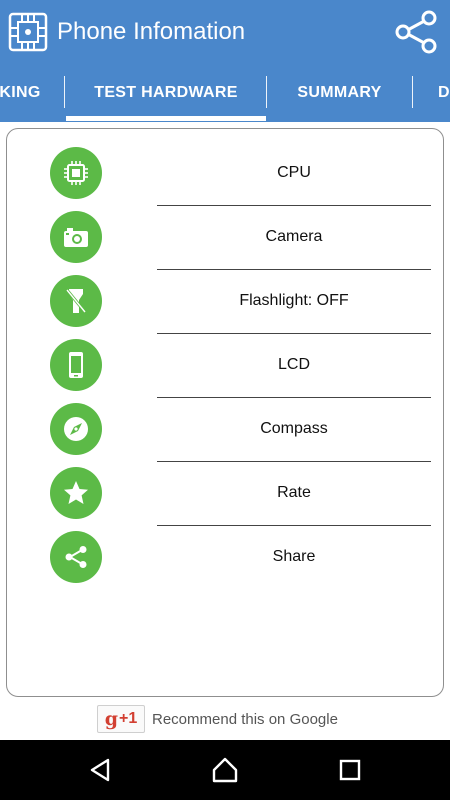  What do you see at coordinates (350, 770) in the screenshot?
I see `recents-square-icon` at bounding box center [350, 770].